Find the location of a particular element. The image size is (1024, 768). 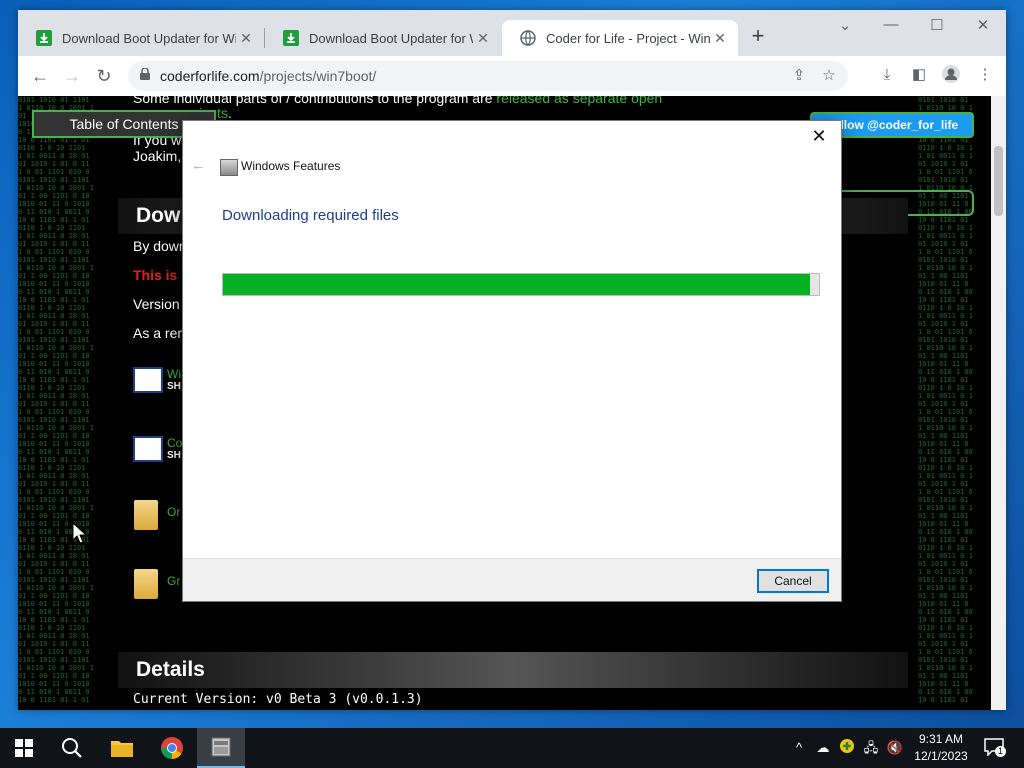

mouse-cursor-icon is located at coordinates (80, 535).